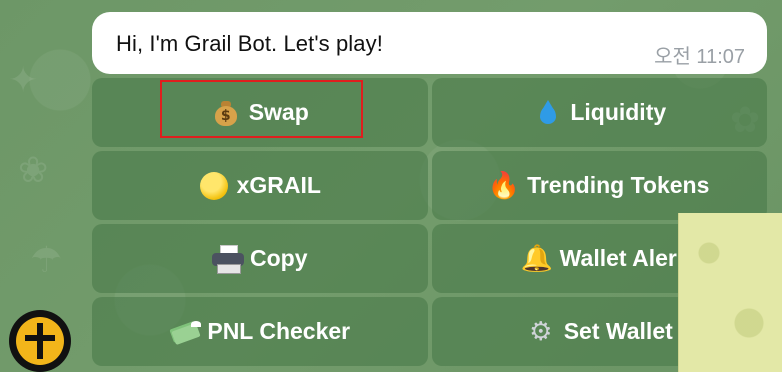 The image size is (782, 372). Describe the element at coordinates (228, 259) in the screenshot. I see `printer-icon` at that location.